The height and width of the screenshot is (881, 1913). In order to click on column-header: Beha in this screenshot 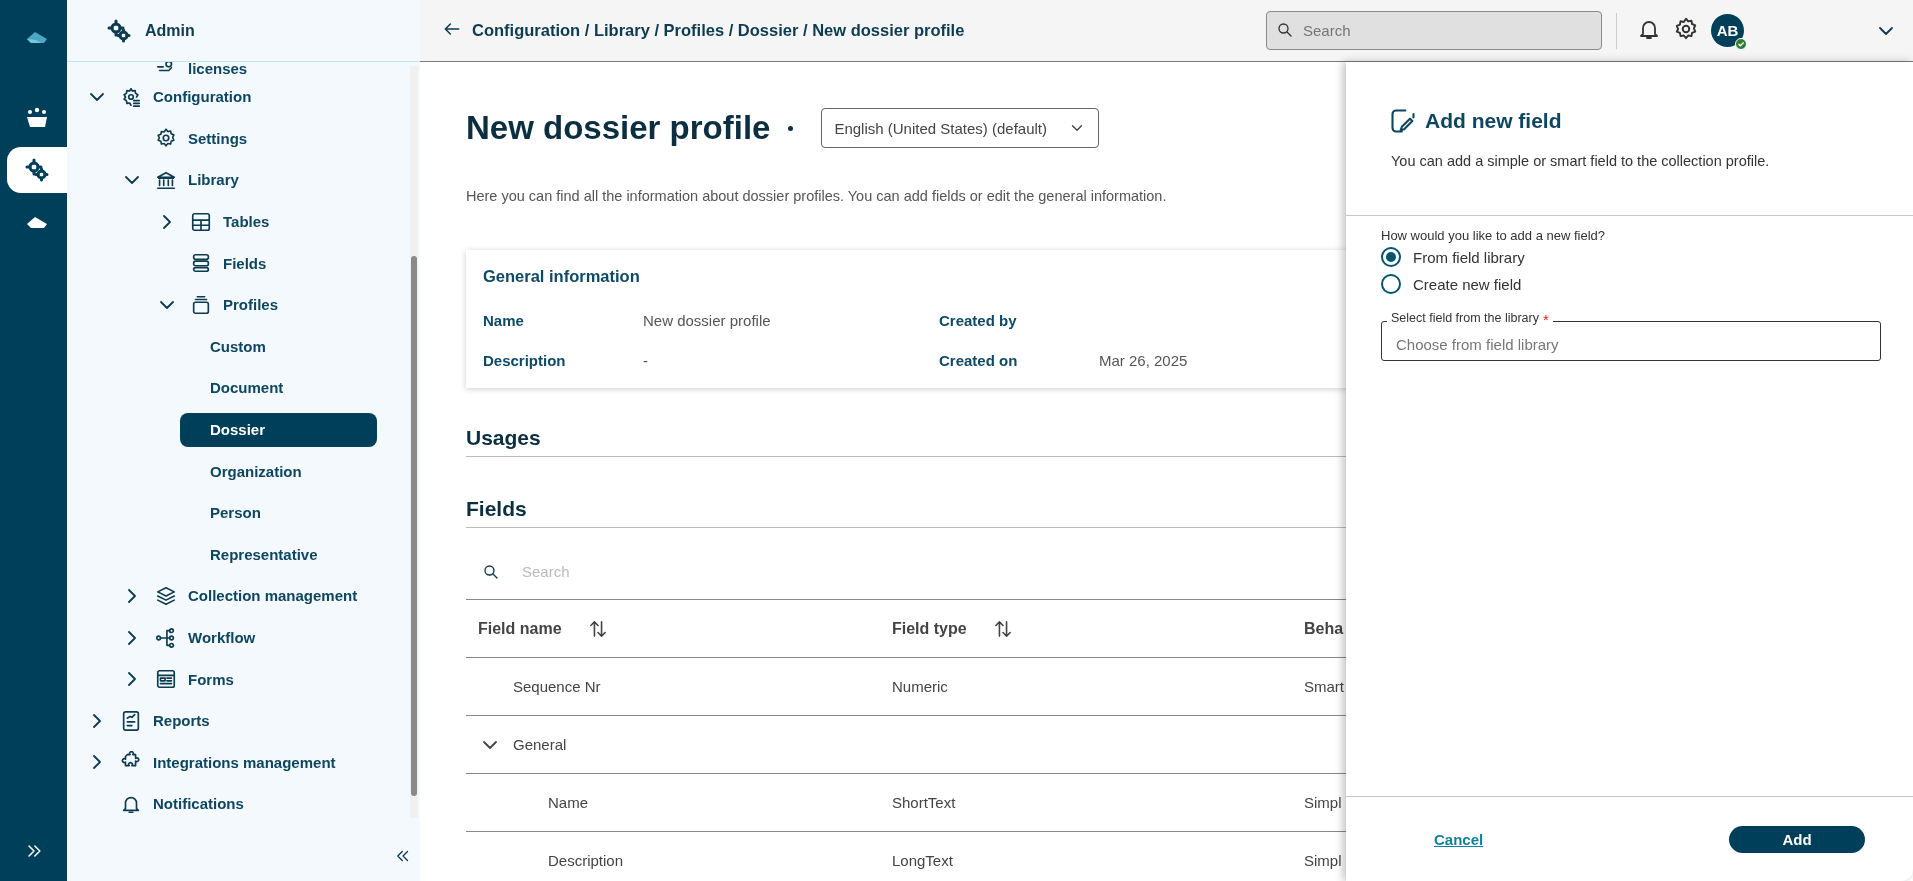, I will do `click(1324, 628)`.